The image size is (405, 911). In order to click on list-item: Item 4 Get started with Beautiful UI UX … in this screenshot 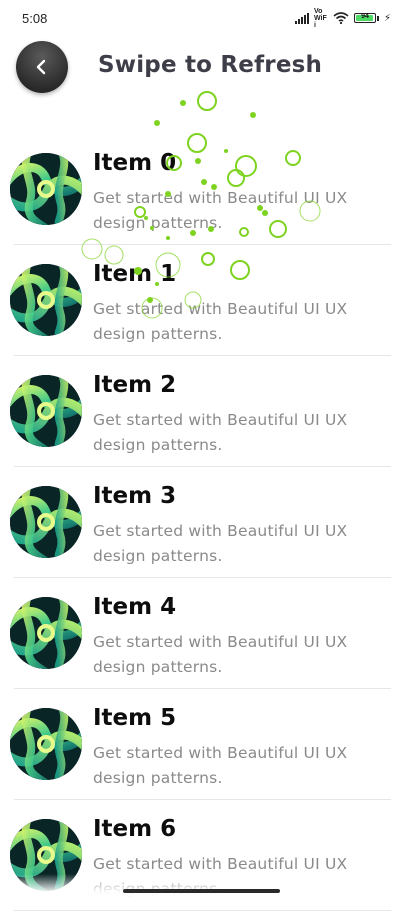, I will do `click(202, 633)`.